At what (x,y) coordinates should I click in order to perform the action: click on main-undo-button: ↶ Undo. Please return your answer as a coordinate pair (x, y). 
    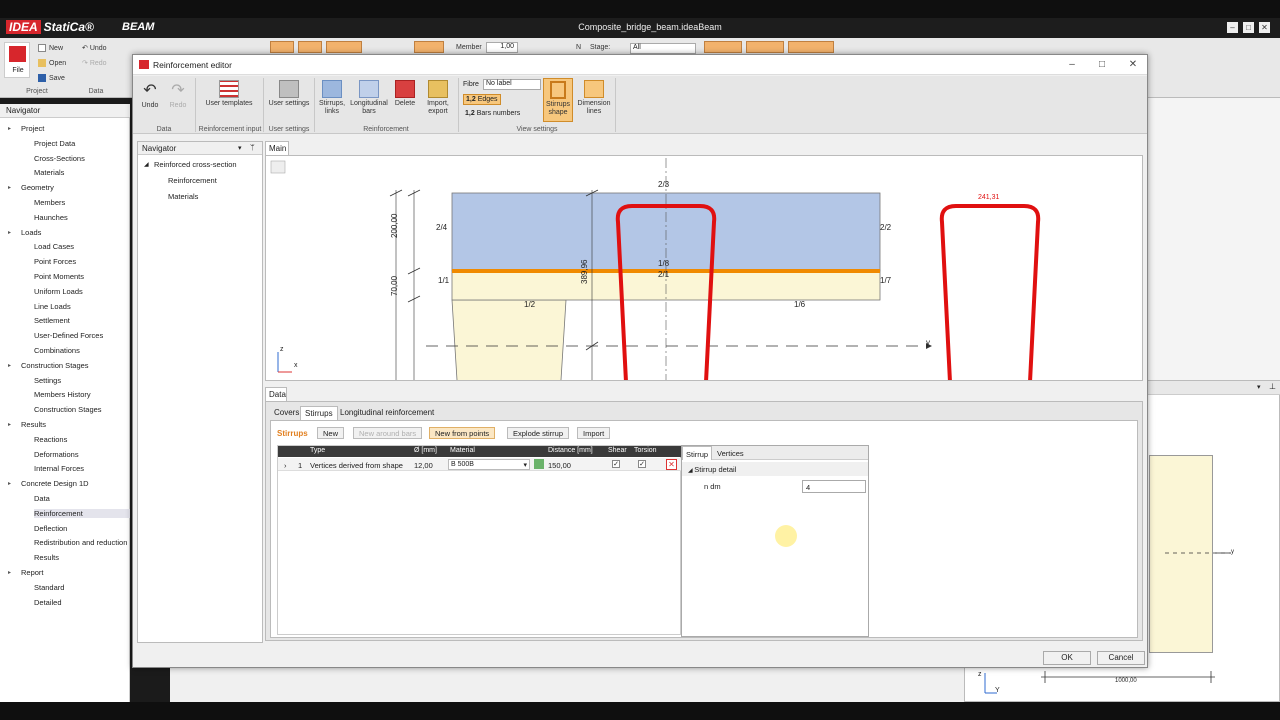
    Looking at the image, I should click on (94, 48).